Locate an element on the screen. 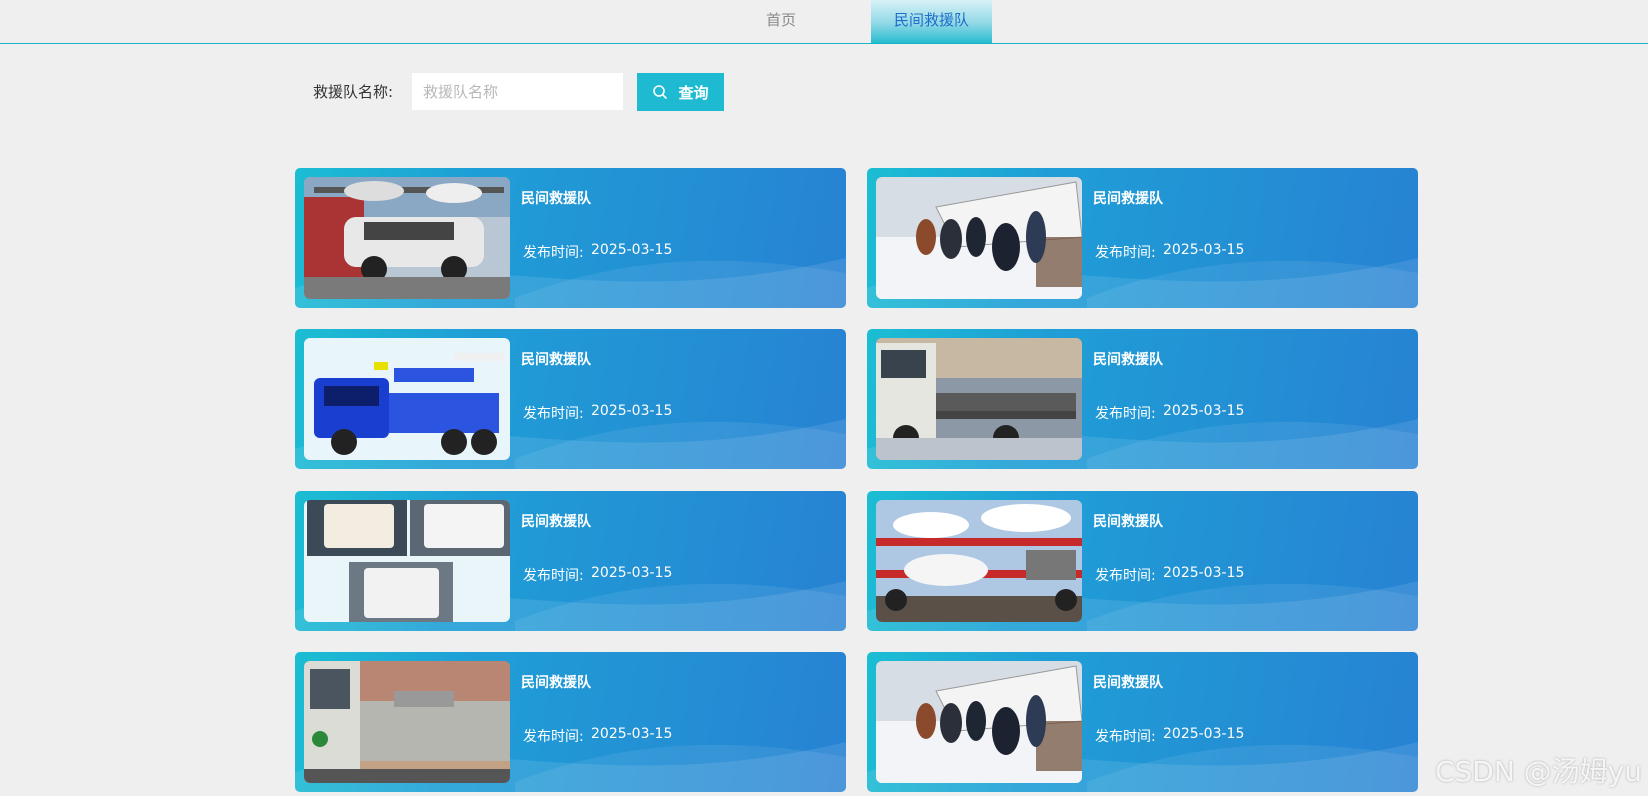  nav-tab-rescue-teams: 民间救援队 is located at coordinates (931, 21).